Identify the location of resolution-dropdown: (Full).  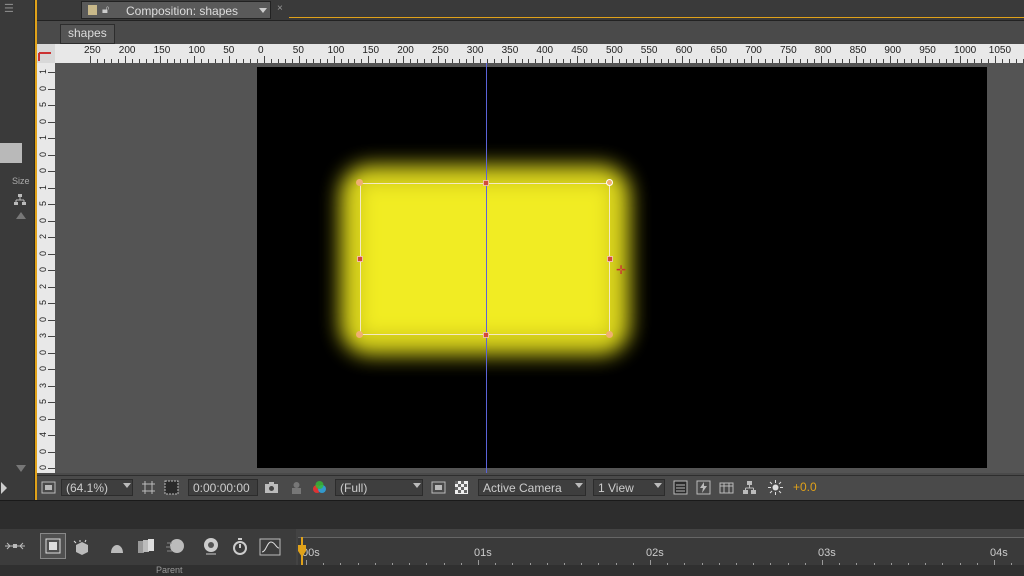
(379, 487).